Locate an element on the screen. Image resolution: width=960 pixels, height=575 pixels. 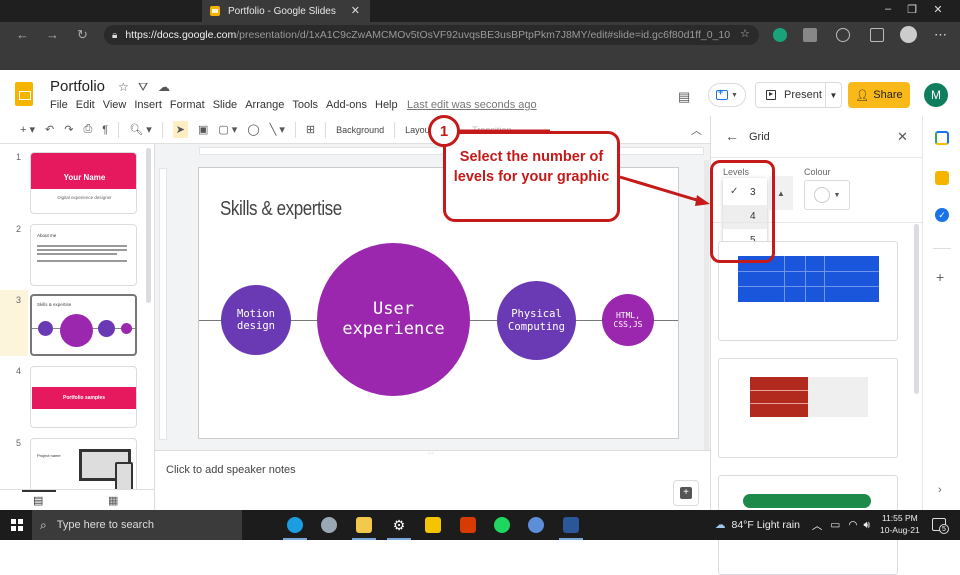
extension-icon is located at coordinates (810, 35).